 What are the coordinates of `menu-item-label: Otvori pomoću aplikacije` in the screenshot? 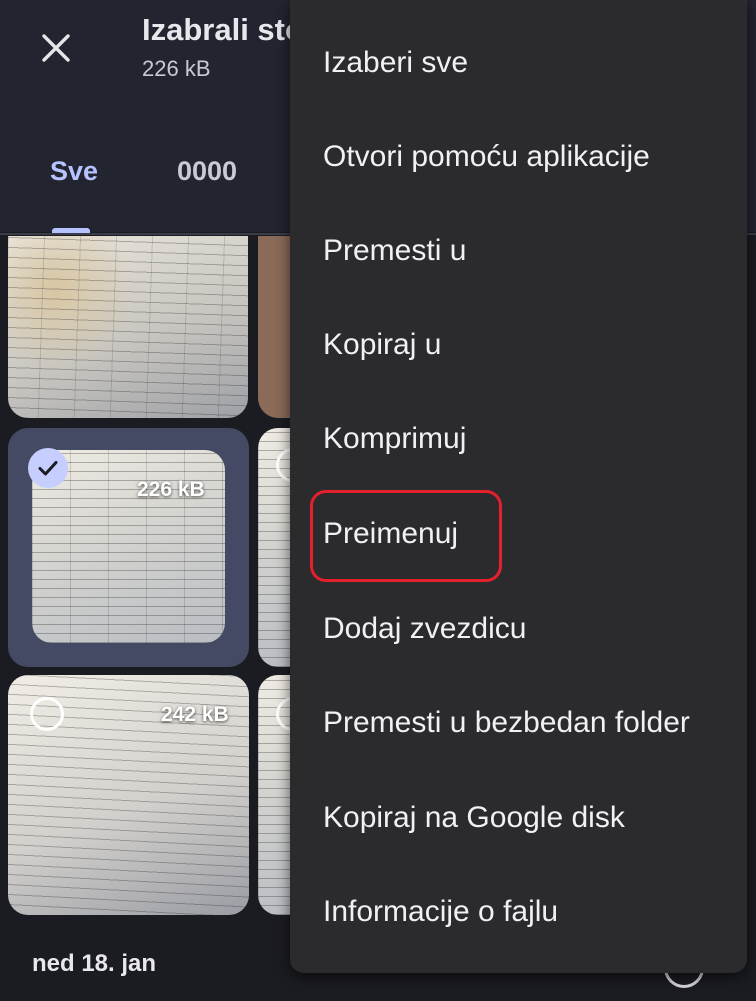 It's located at (486, 156).